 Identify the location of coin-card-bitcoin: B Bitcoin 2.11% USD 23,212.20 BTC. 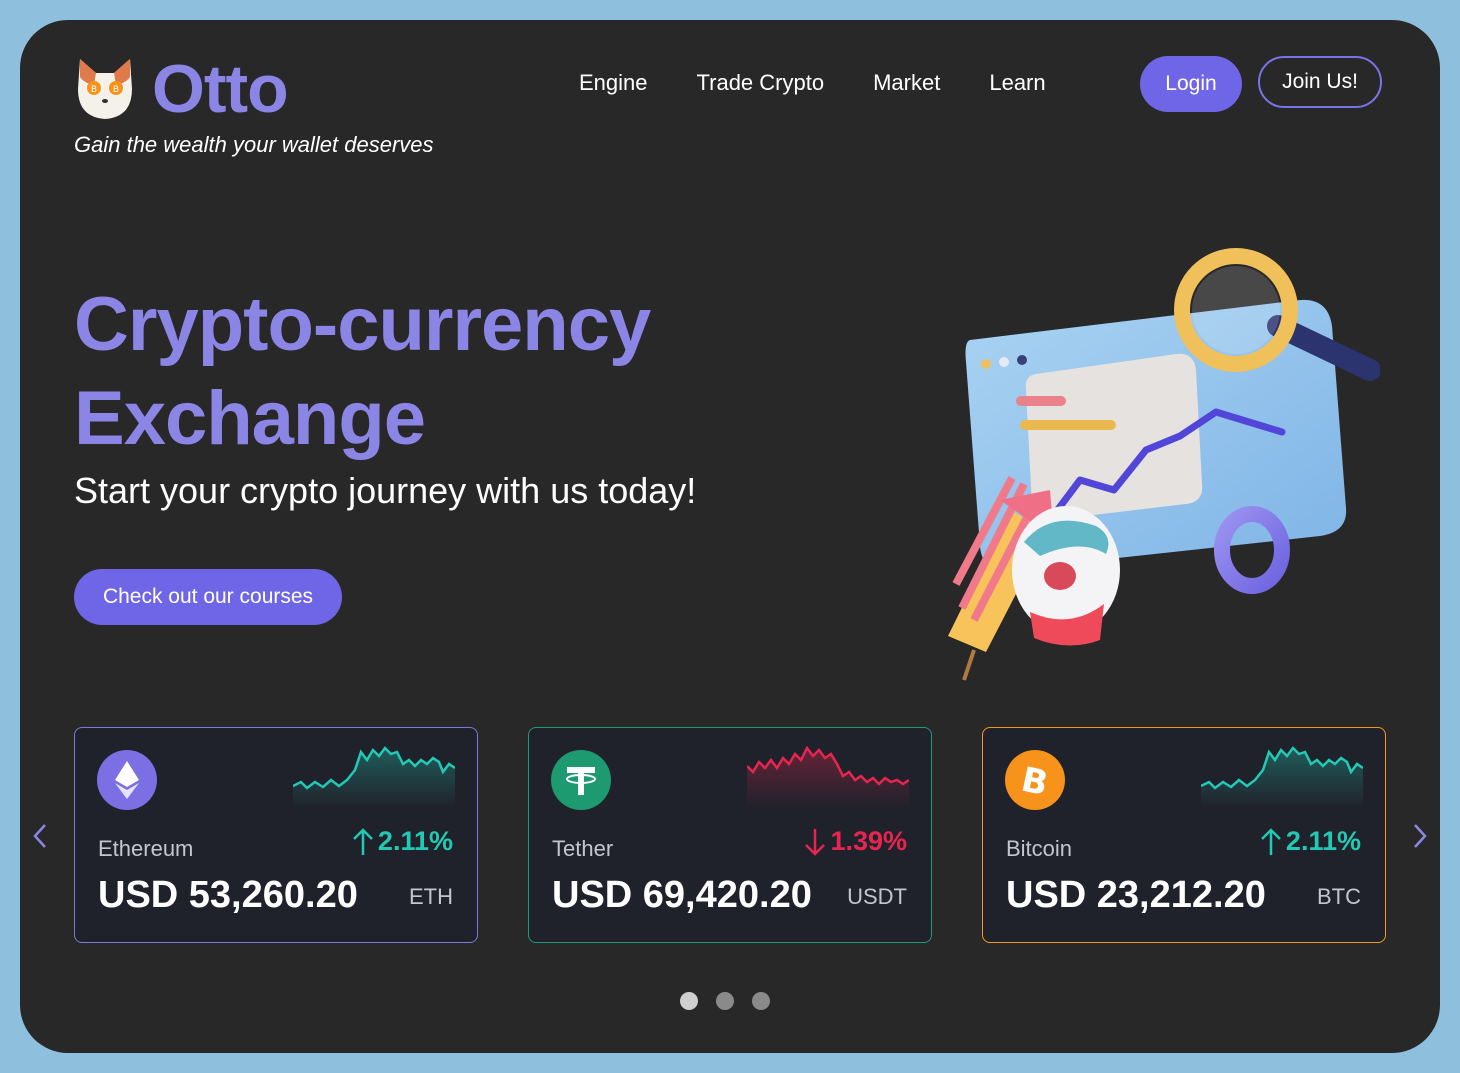
(1184, 835).